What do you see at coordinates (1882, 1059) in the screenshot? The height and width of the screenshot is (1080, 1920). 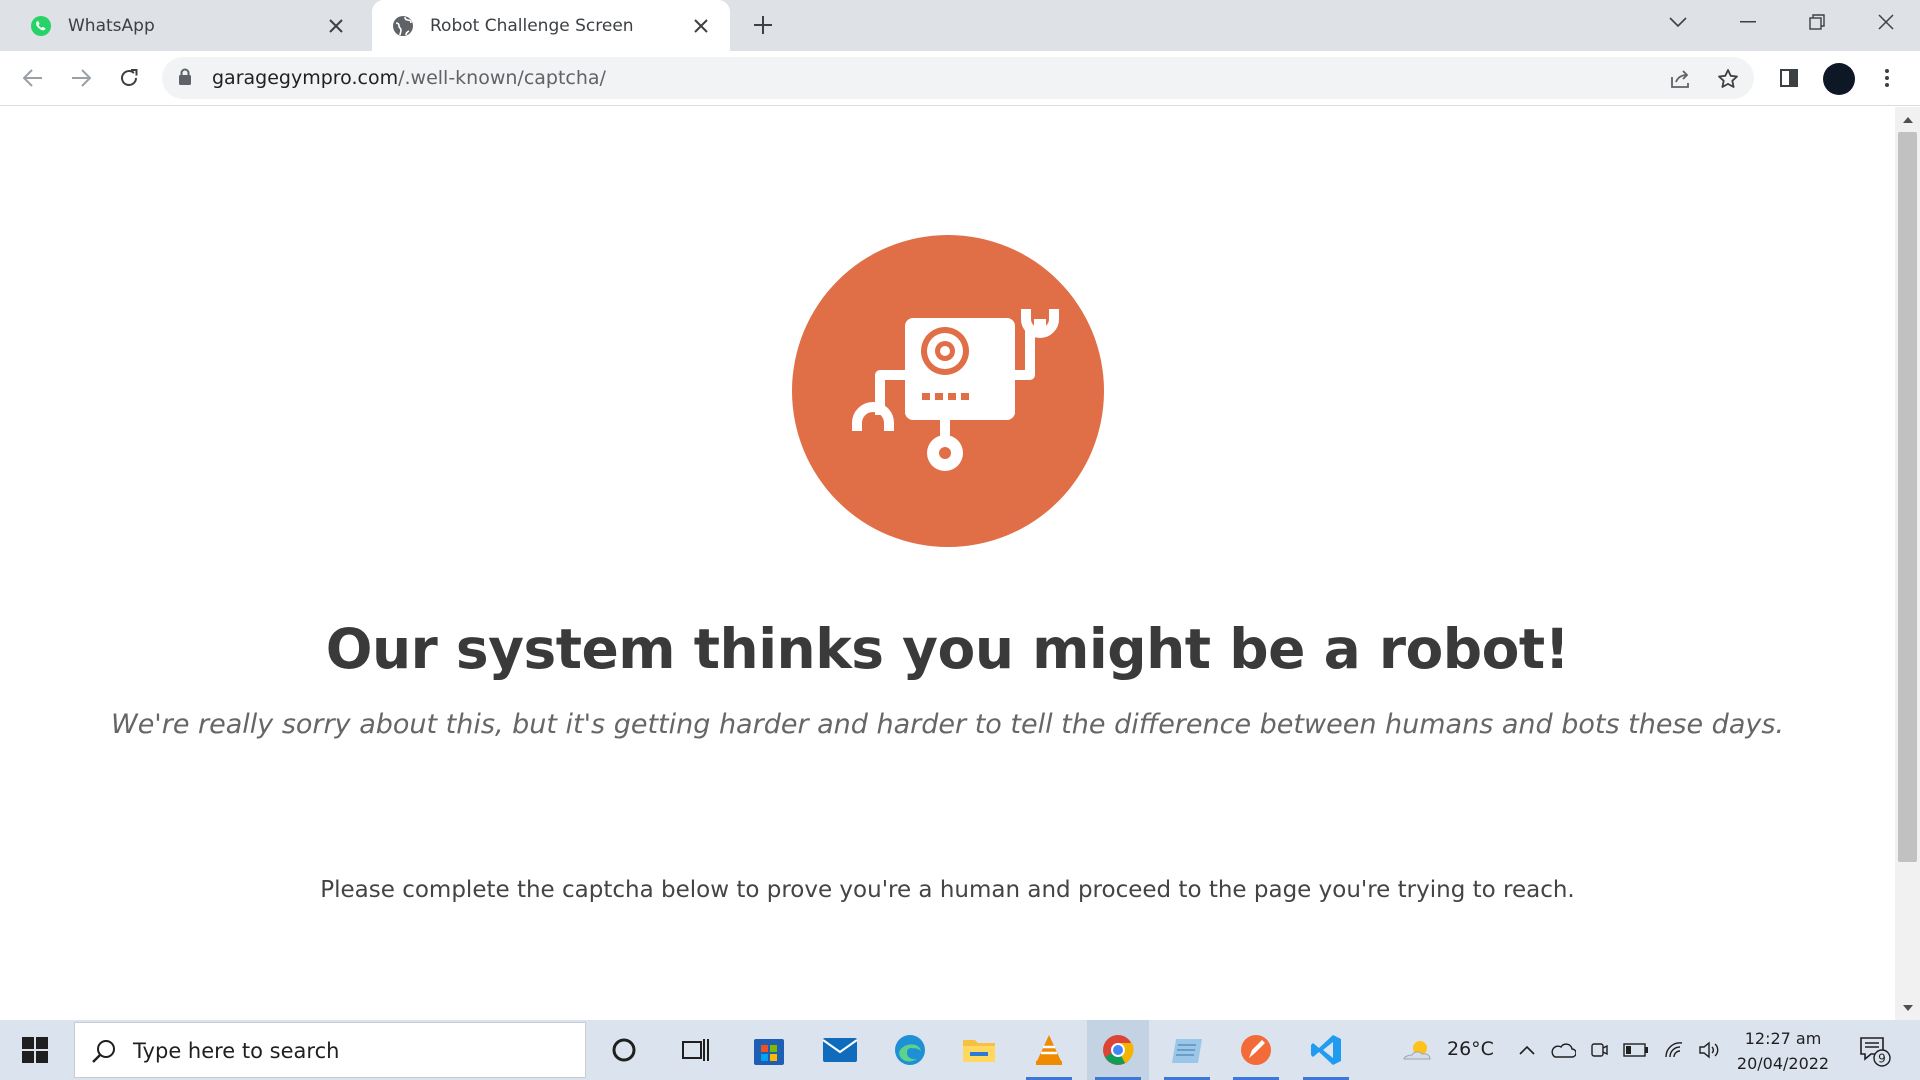 I see `notification-count: 9` at bounding box center [1882, 1059].